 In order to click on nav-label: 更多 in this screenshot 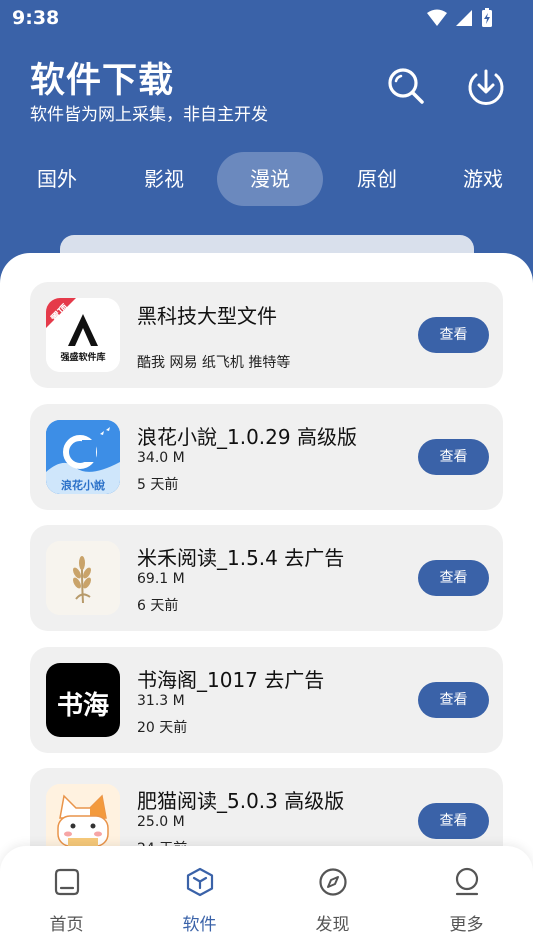, I will do `click(466, 925)`.